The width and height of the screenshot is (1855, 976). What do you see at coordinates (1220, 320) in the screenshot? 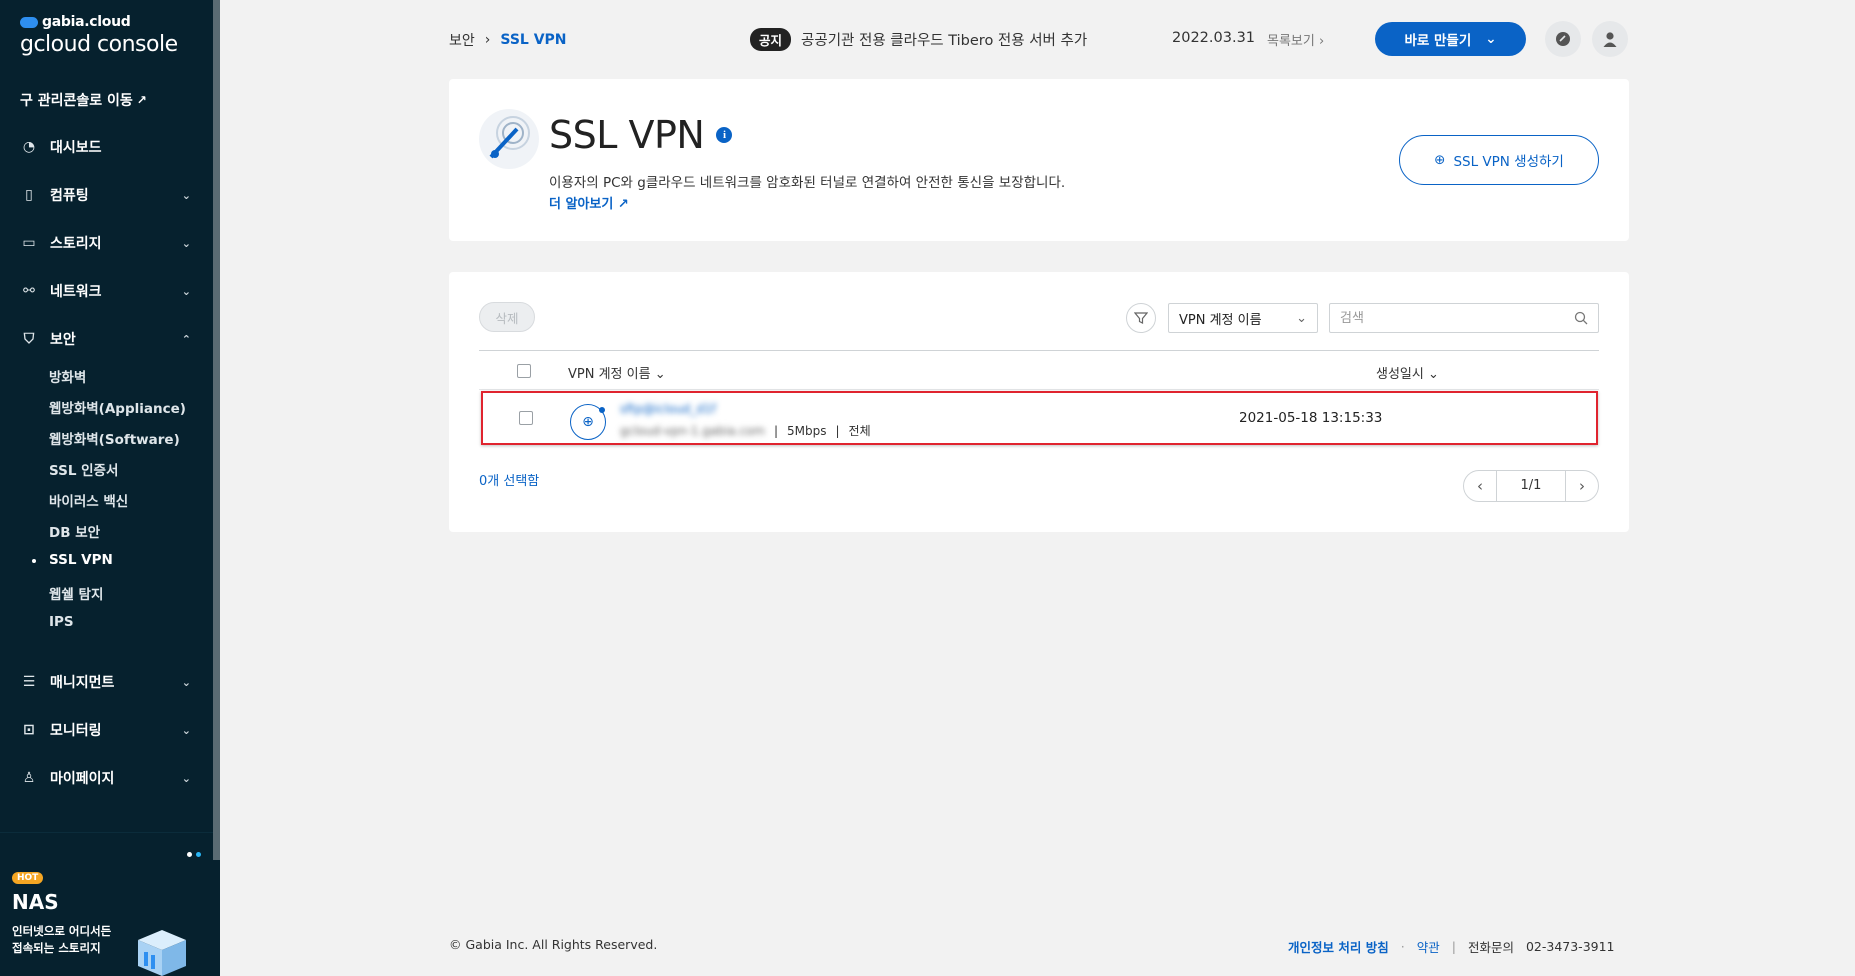
I see `search-field-value: VPN 계정 이름` at bounding box center [1220, 320].